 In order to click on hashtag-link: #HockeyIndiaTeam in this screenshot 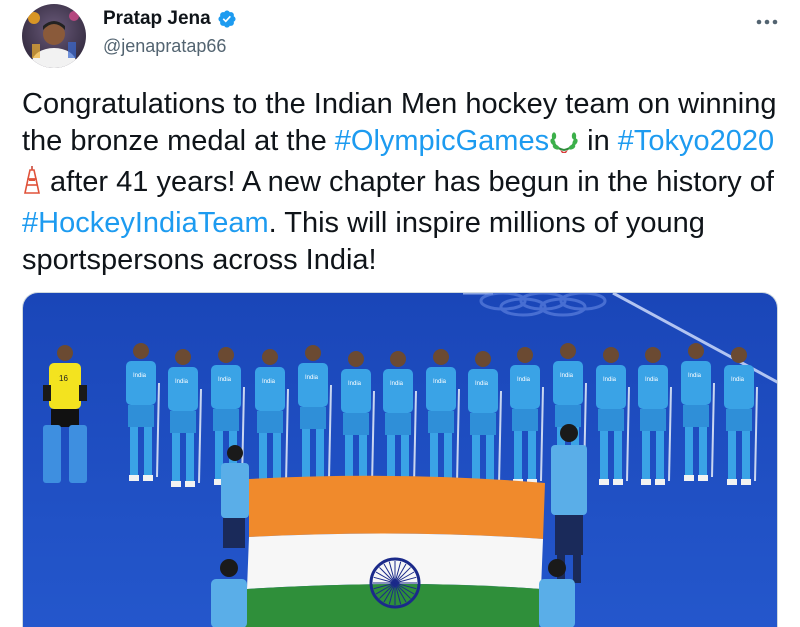, I will do `click(145, 223)`.